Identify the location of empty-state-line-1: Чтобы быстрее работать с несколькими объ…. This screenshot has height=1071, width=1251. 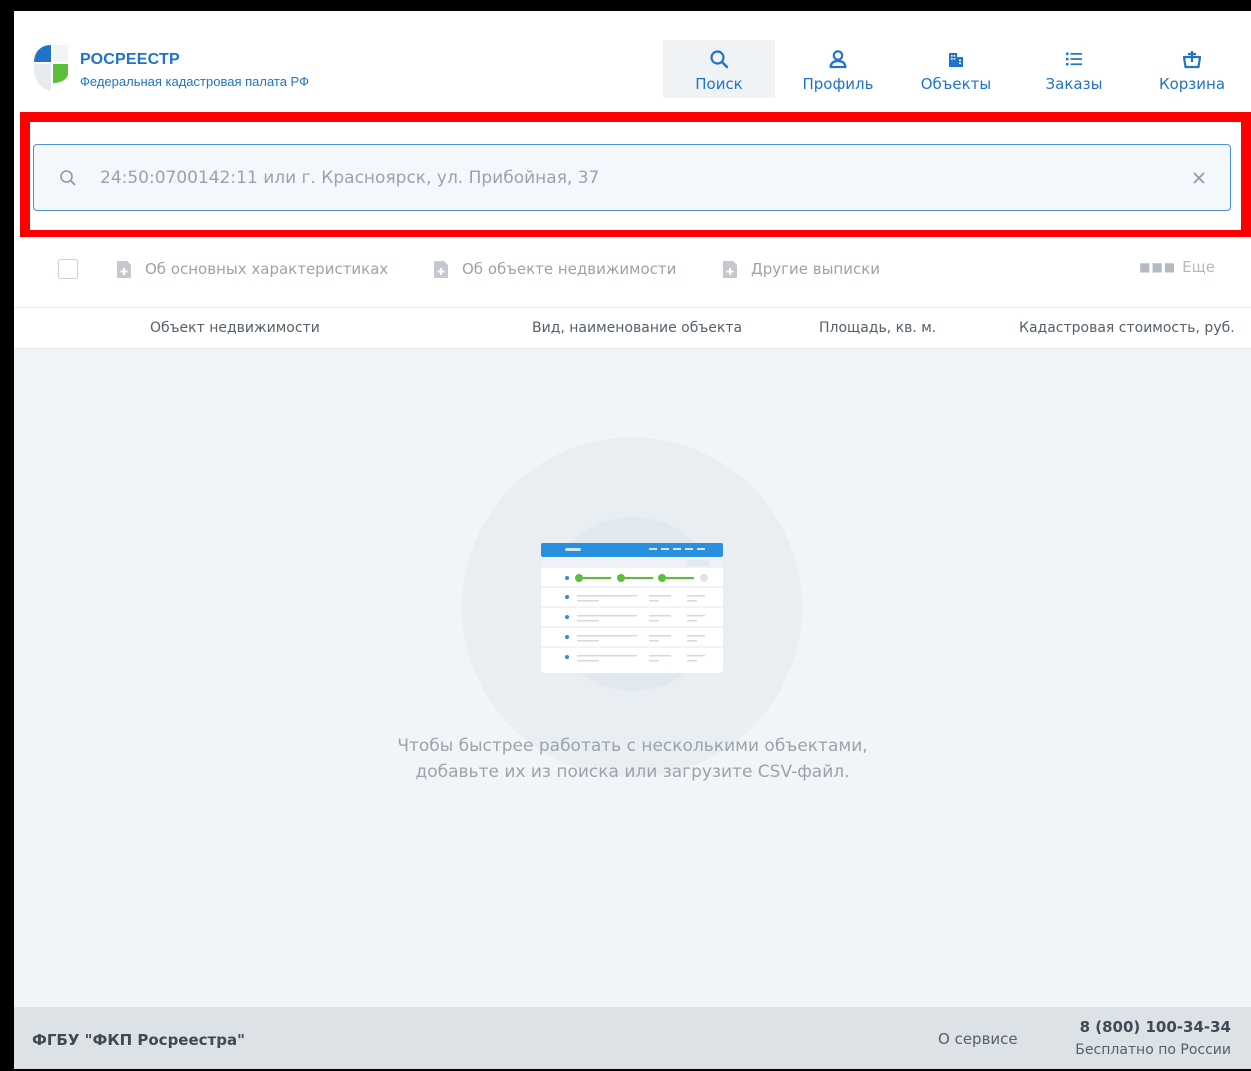
(632, 746).